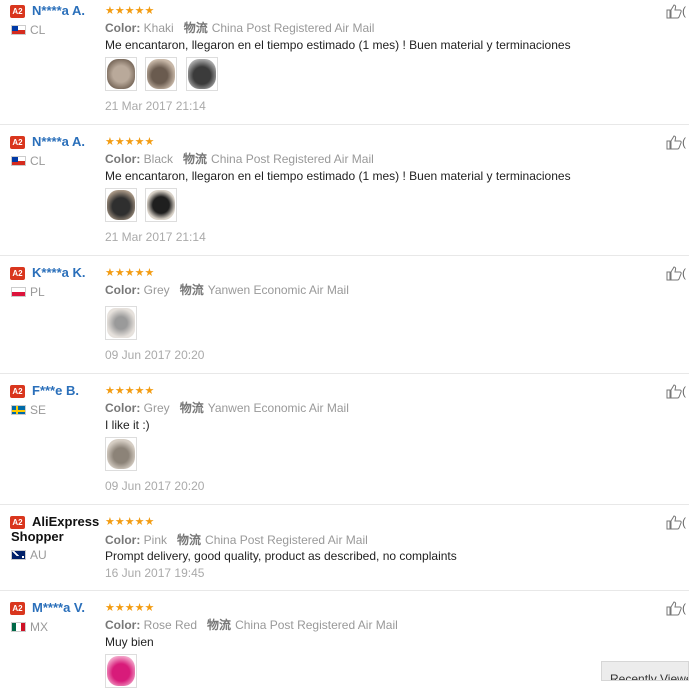  I want to click on flag-se-icon, so click(18, 410).